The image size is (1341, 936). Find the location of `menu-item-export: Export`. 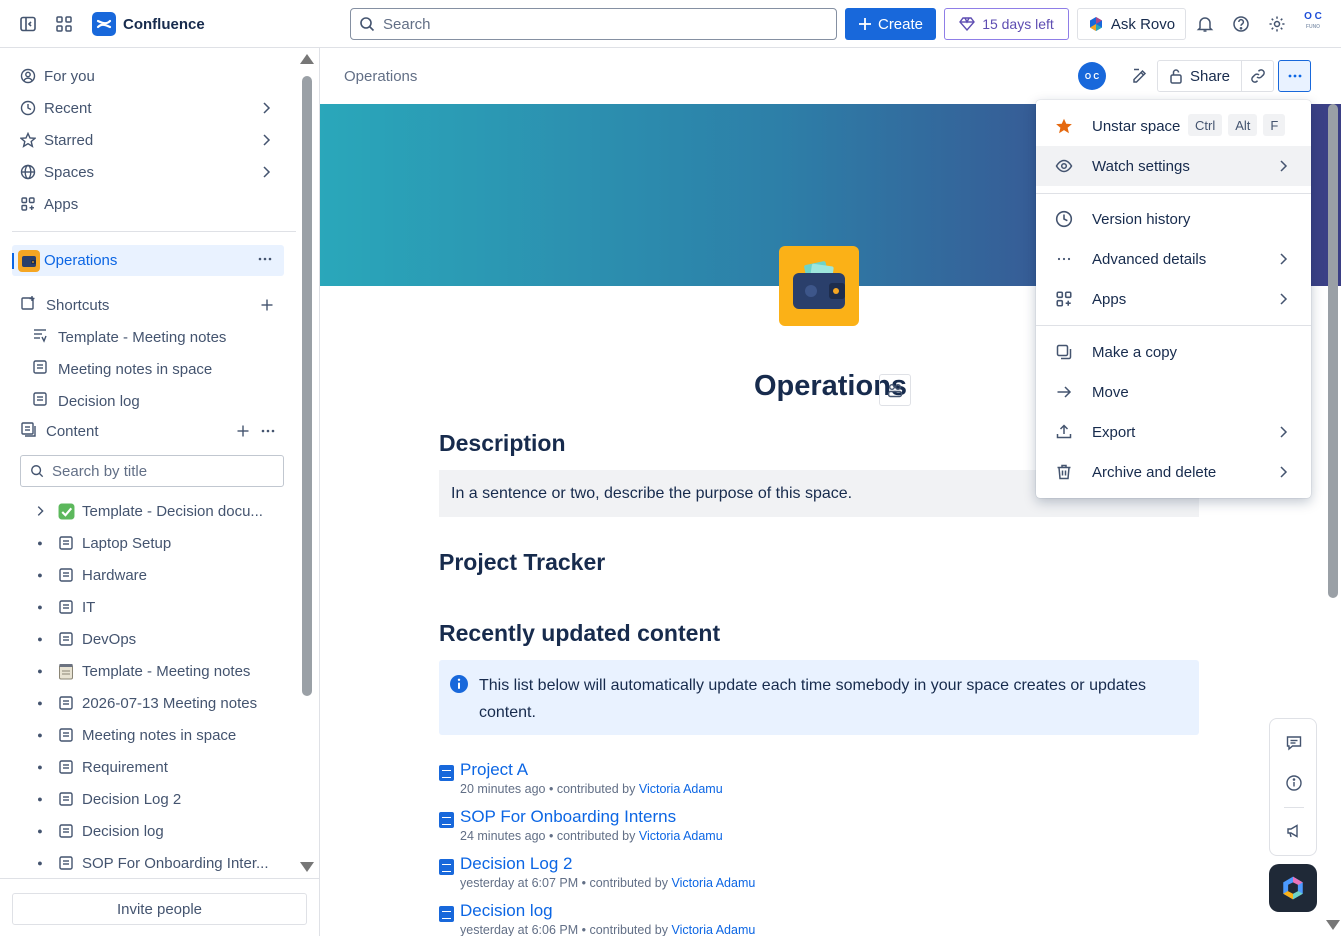

menu-item-export: Export is located at coordinates (1173, 432).